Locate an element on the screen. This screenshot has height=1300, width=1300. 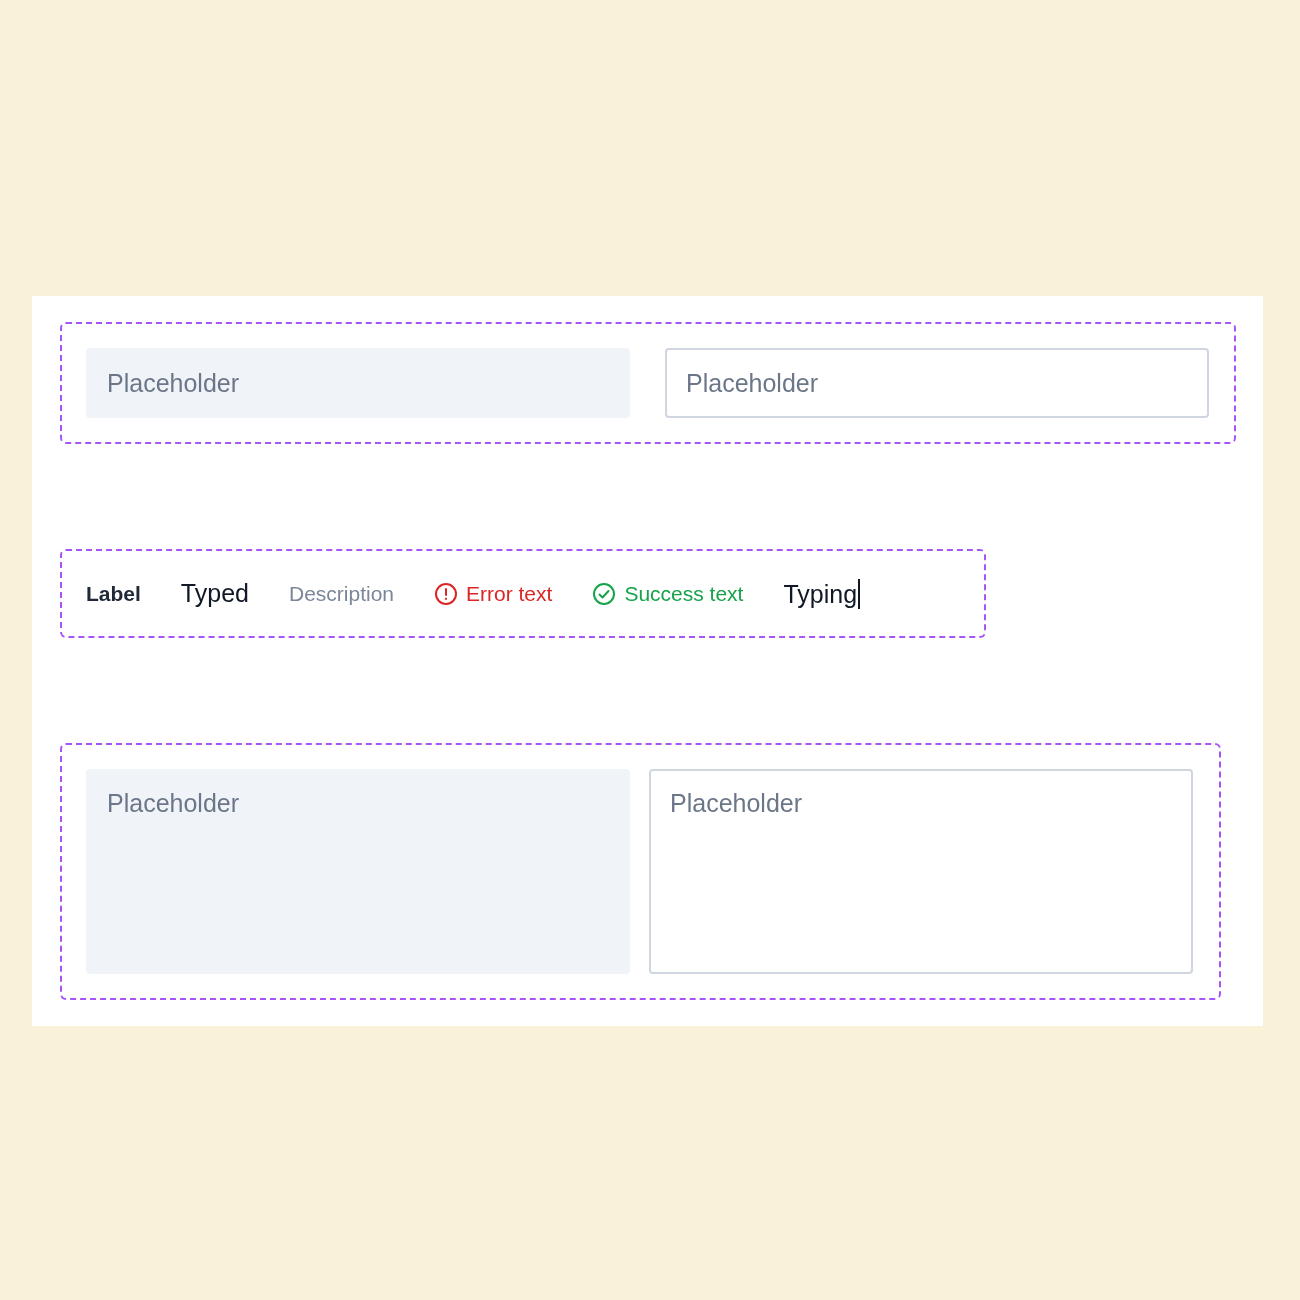
description-text: Description is located at coordinates (341, 593).